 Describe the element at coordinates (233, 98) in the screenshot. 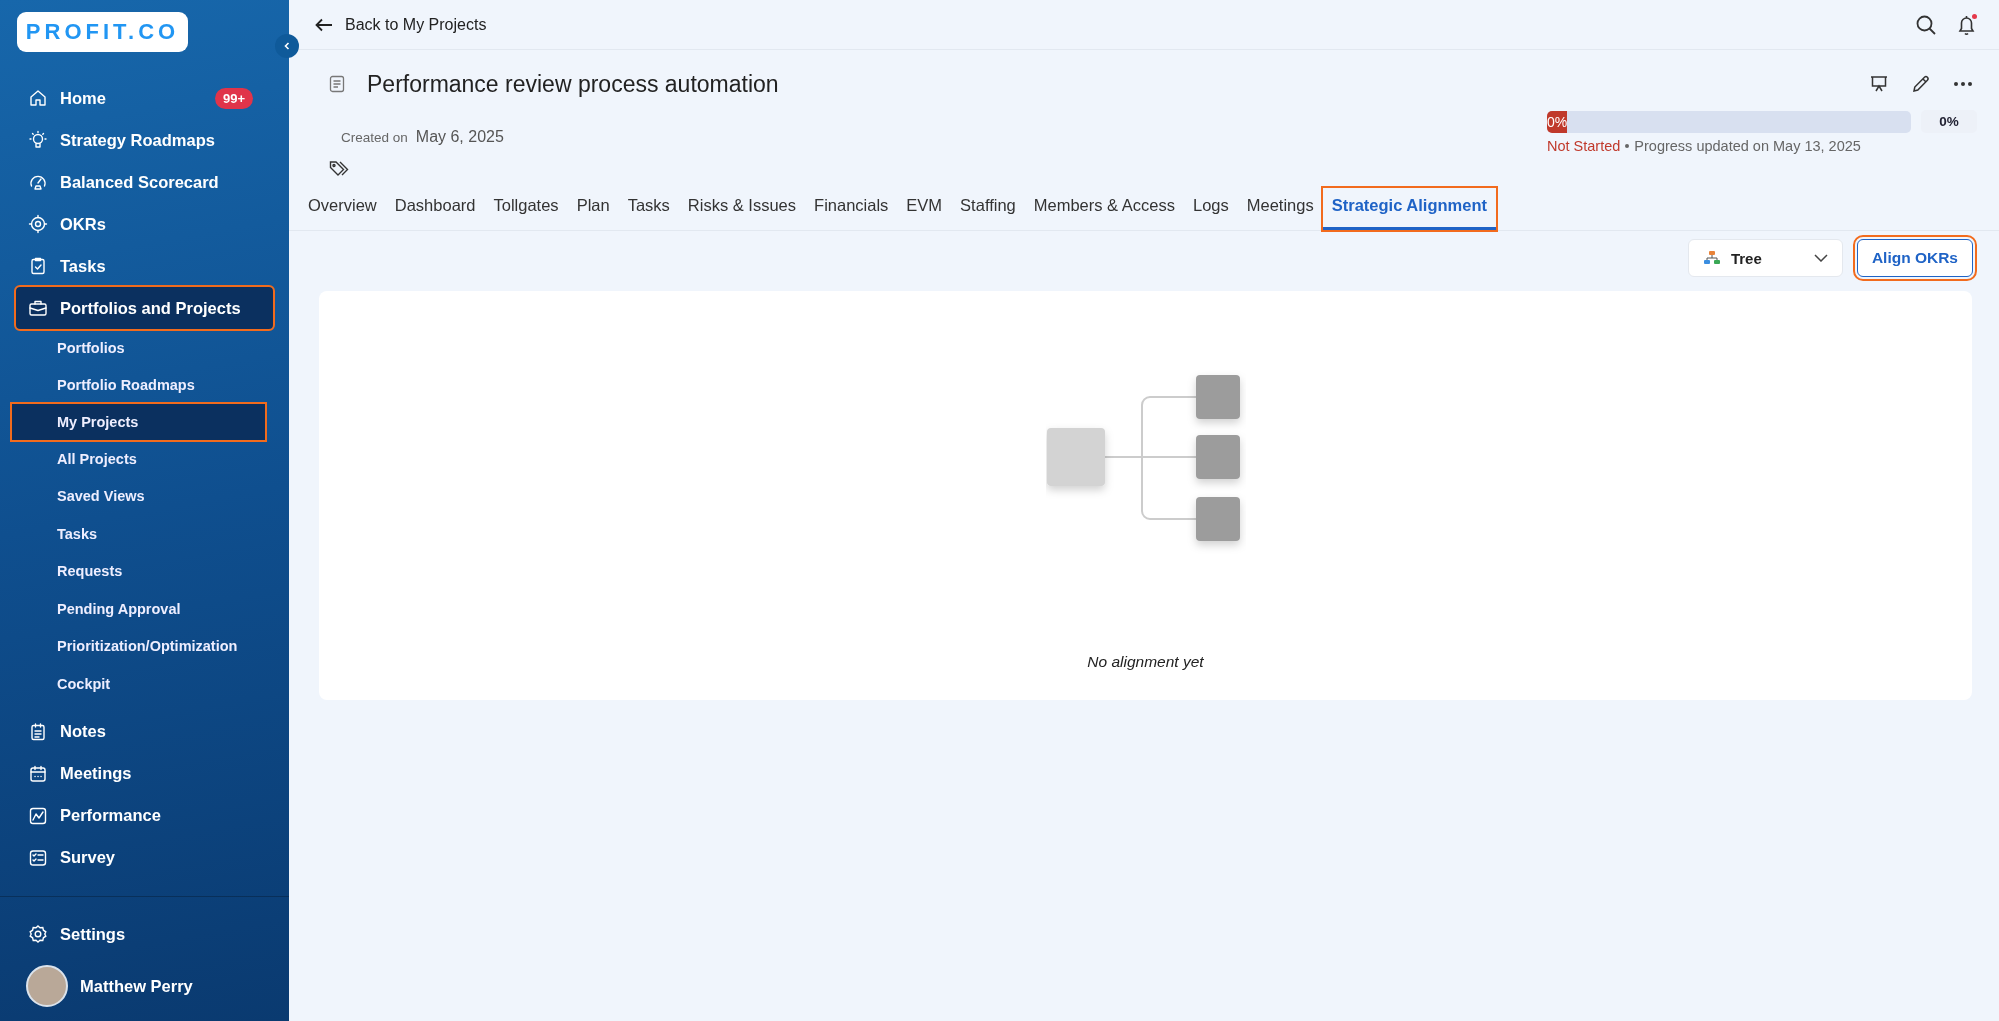

I see `notification-count-badge: 99+` at that location.